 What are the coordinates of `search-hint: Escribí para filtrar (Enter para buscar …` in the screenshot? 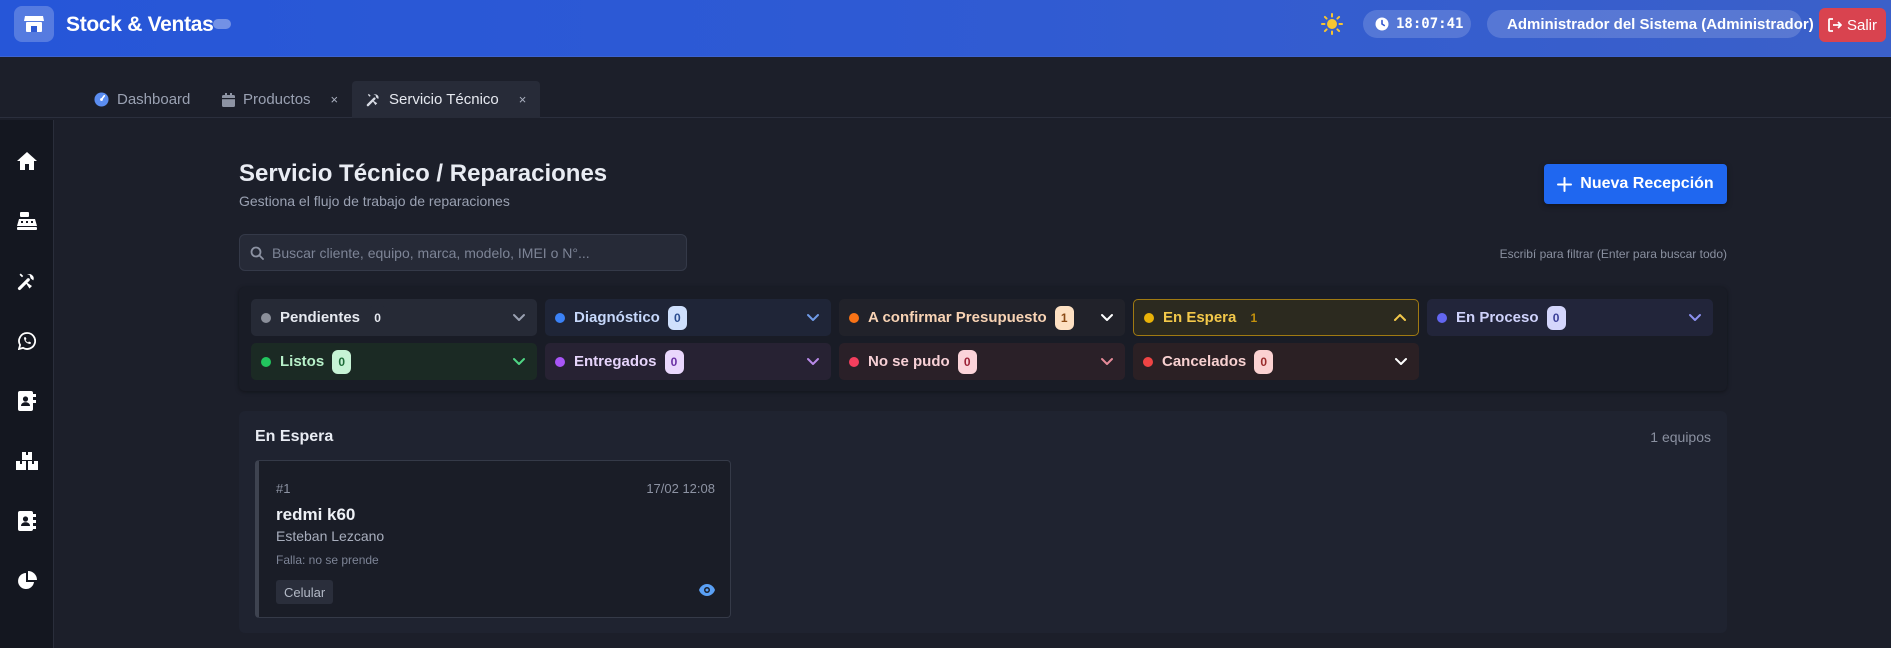 It's located at (1613, 254).